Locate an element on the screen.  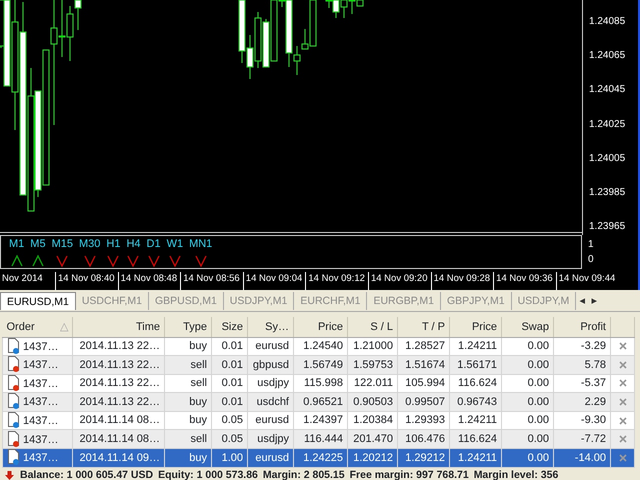
table-cell: 0.96743 is located at coordinates (476, 402).